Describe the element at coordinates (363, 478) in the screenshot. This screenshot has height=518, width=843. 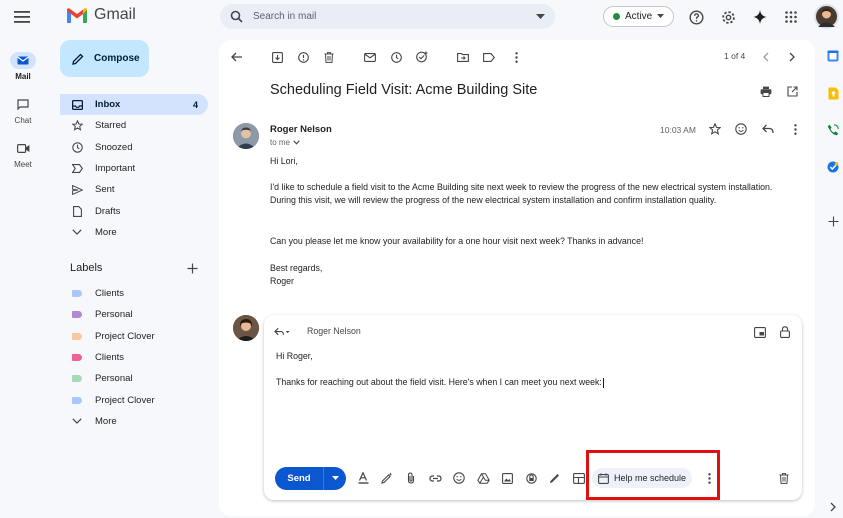
I see `formatting-options-icon` at that location.